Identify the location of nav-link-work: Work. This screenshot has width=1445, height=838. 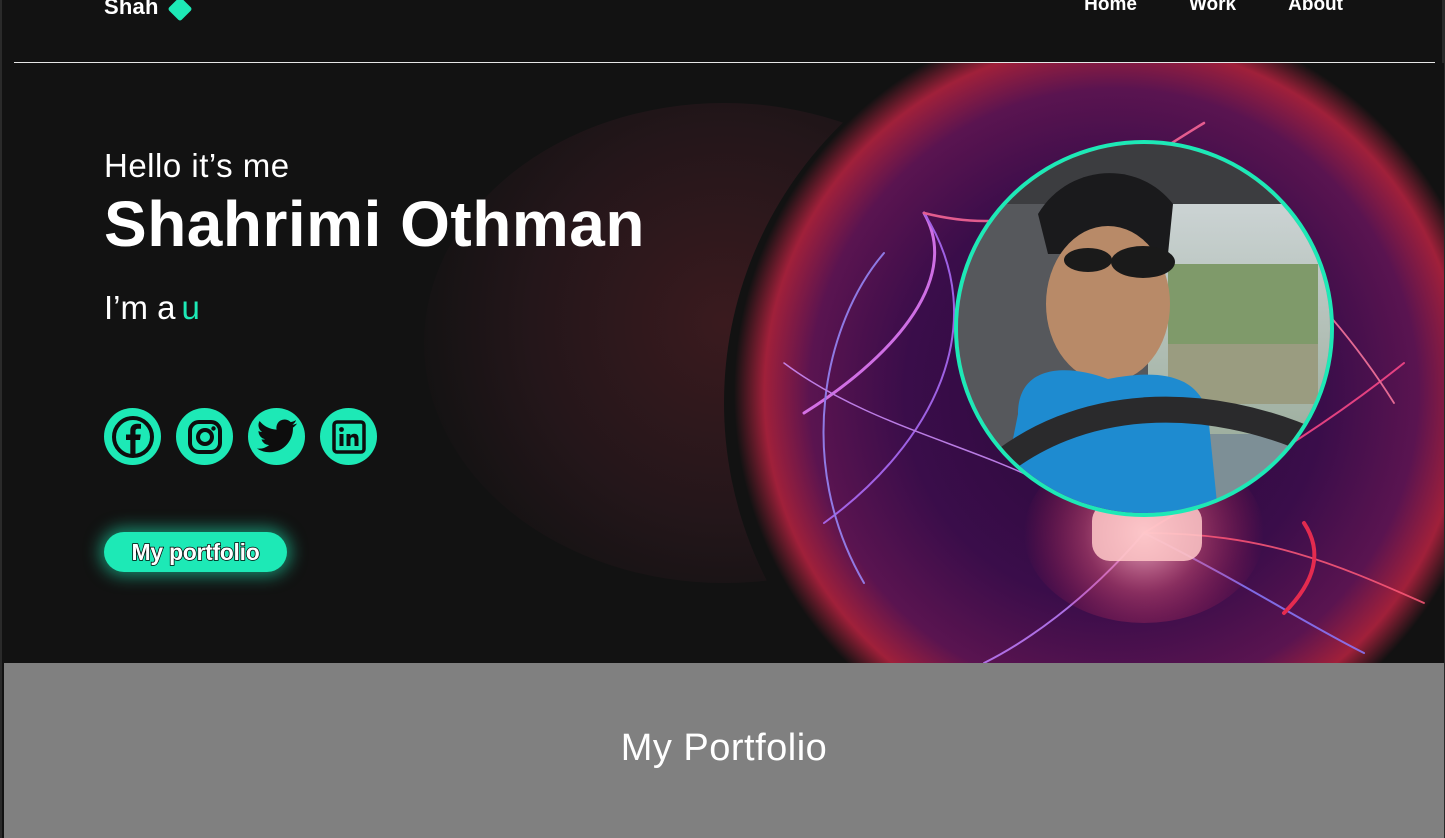
(1212, 8).